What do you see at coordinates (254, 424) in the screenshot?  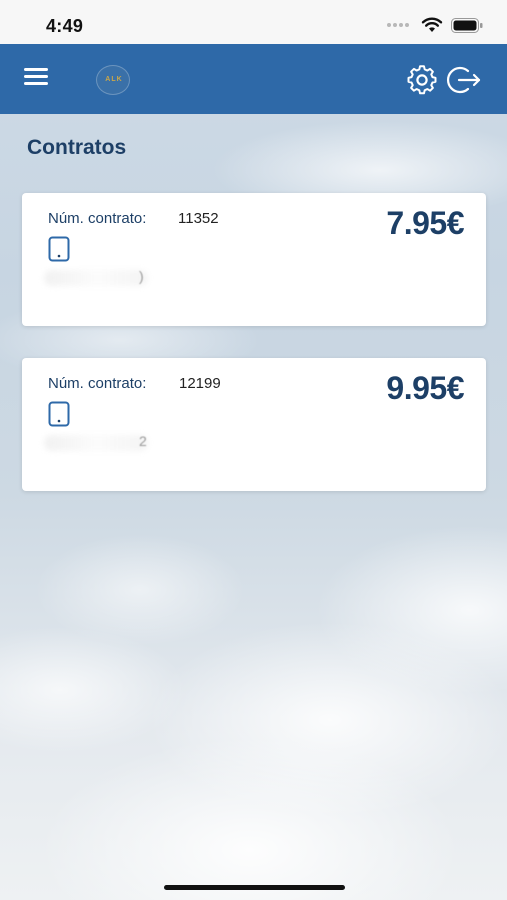 I see `contract-card: Núm. contrato: 12199 9.95€ 2` at bounding box center [254, 424].